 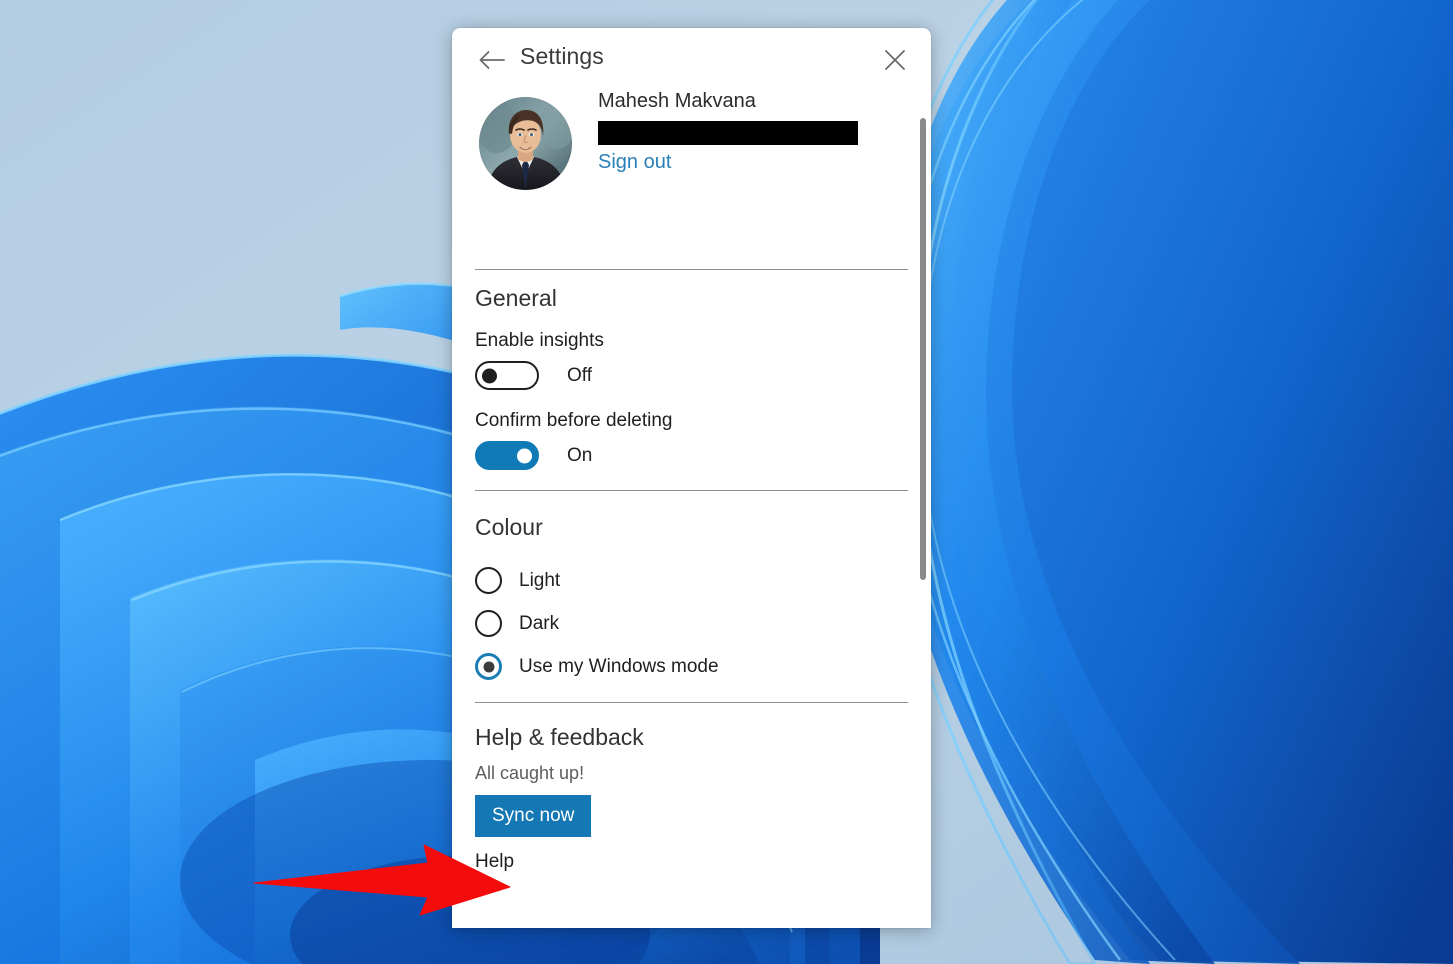 I want to click on radio-dark, so click(x=488, y=623).